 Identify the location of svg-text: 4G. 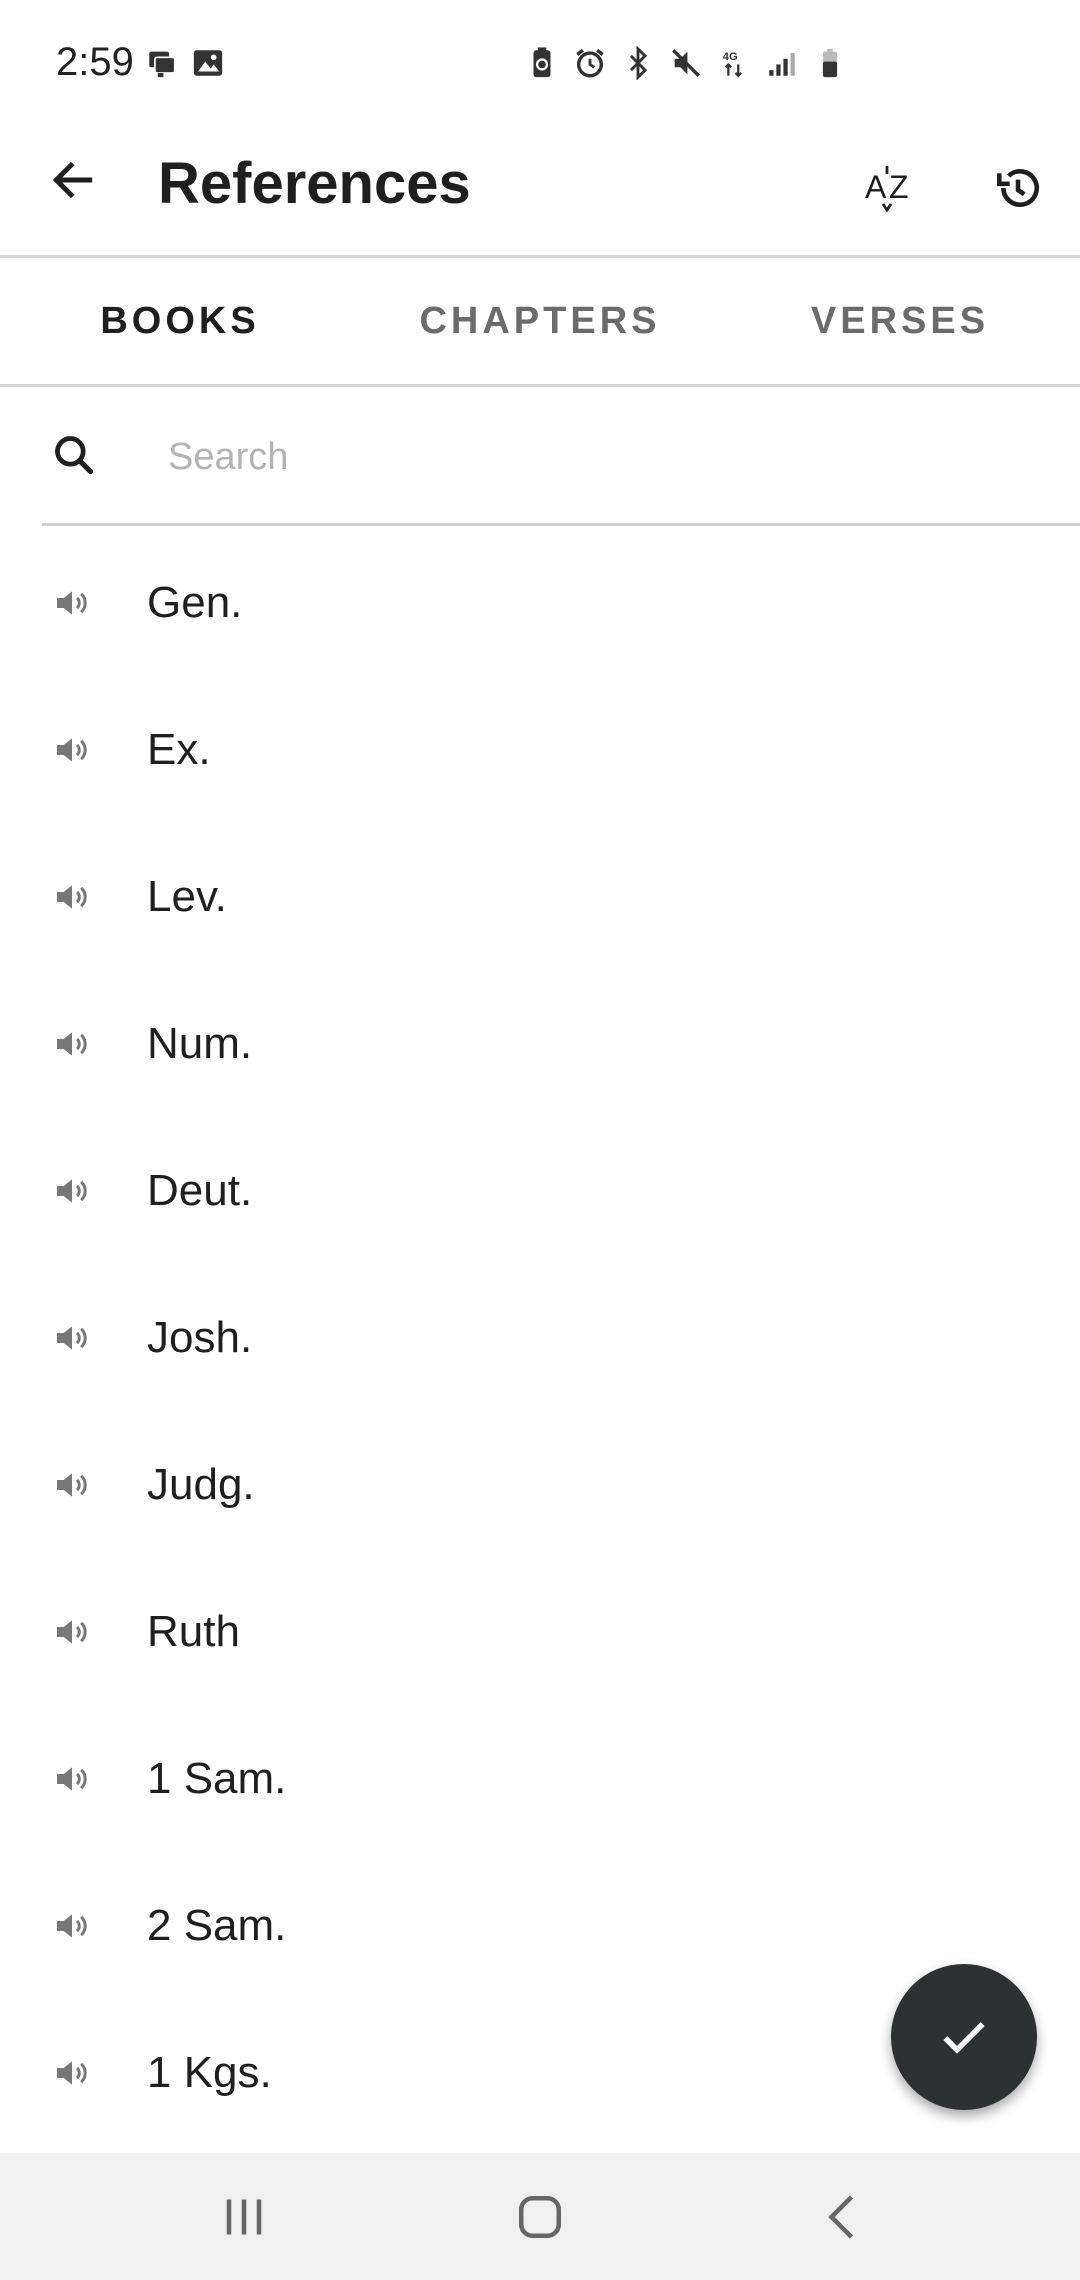
(730, 57).